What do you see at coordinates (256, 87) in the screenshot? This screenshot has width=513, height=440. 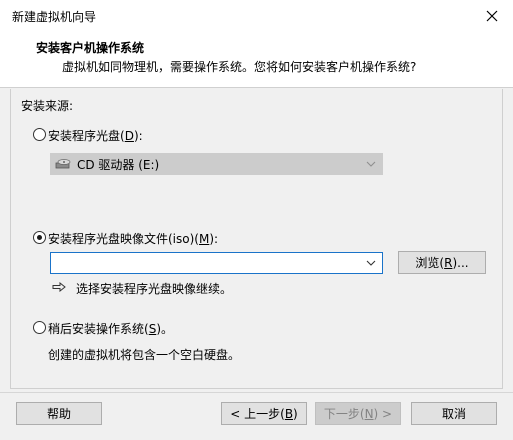 I see `header-divider` at bounding box center [256, 87].